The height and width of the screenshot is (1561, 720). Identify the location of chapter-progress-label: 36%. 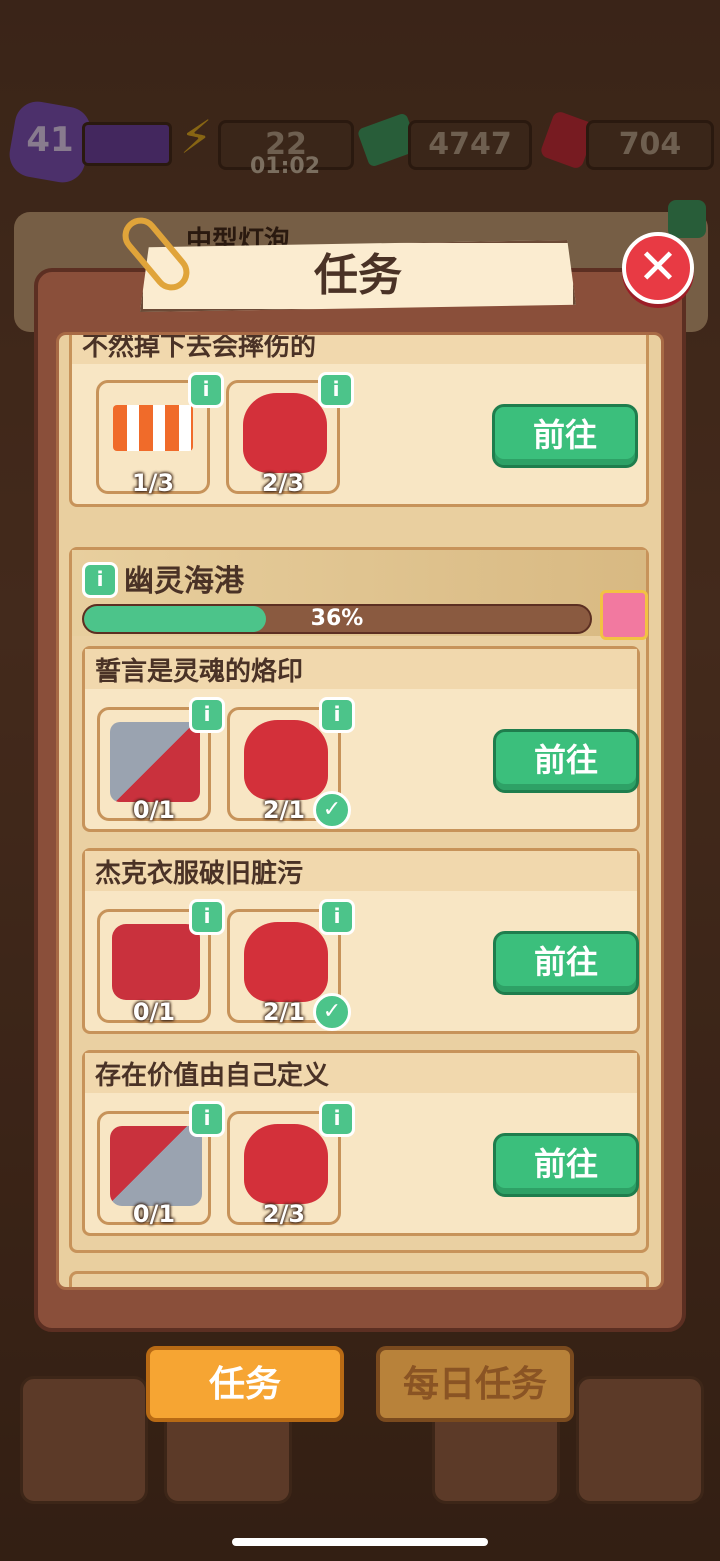
(337, 618).